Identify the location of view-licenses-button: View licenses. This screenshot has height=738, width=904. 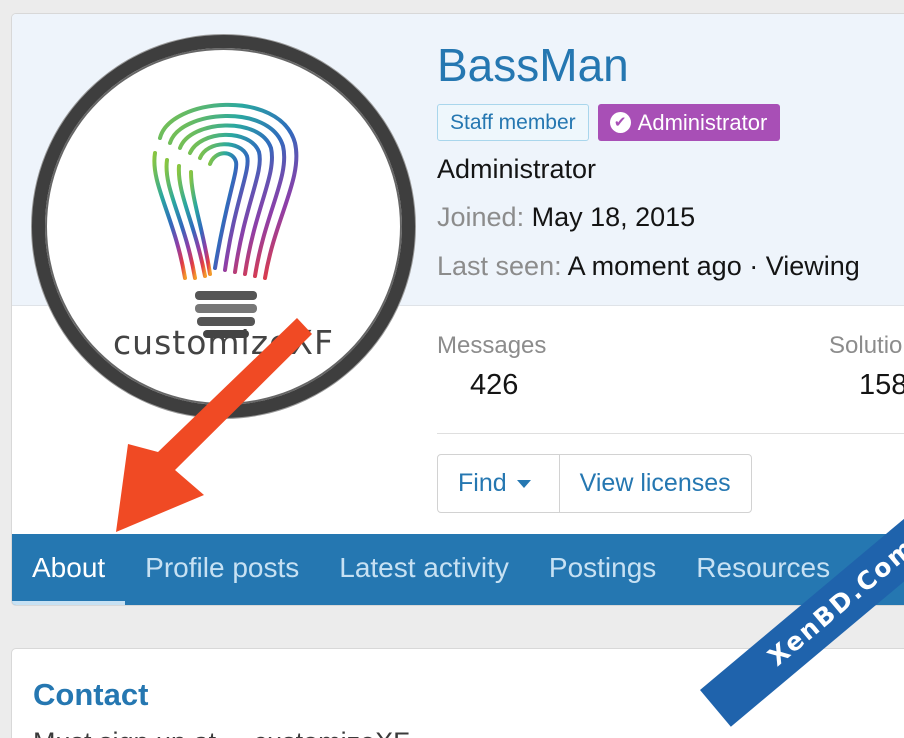
(655, 483).